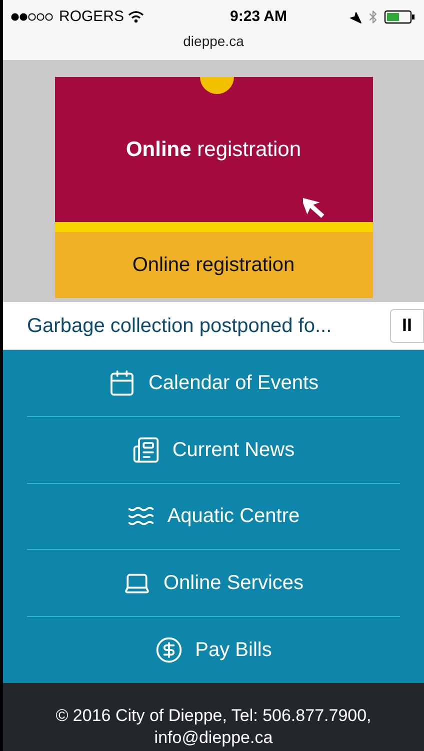 This screenshot has height=751, width=424. What do you see at coordinates (355, 17) in the screenshot?
I see `location-icon` at bounding box center [355, 17].